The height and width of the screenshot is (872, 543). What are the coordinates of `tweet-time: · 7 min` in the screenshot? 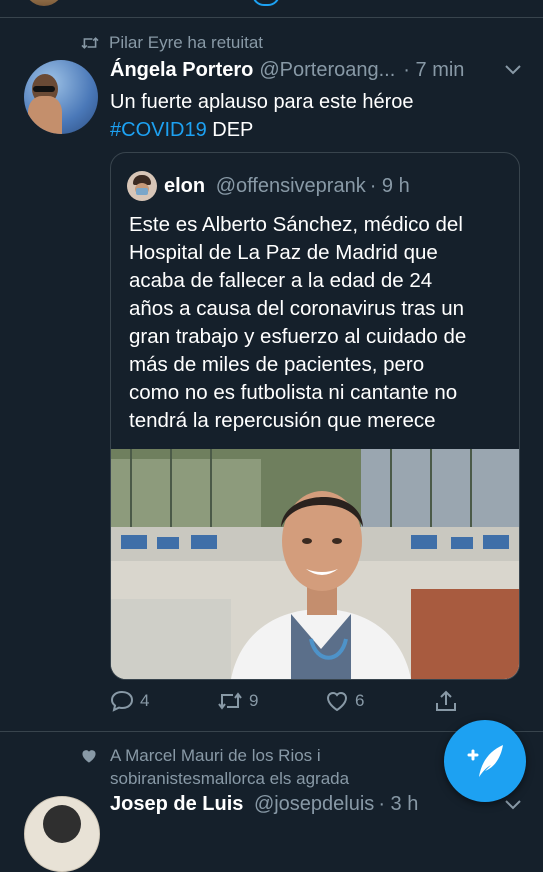 It's located at (433, 70).